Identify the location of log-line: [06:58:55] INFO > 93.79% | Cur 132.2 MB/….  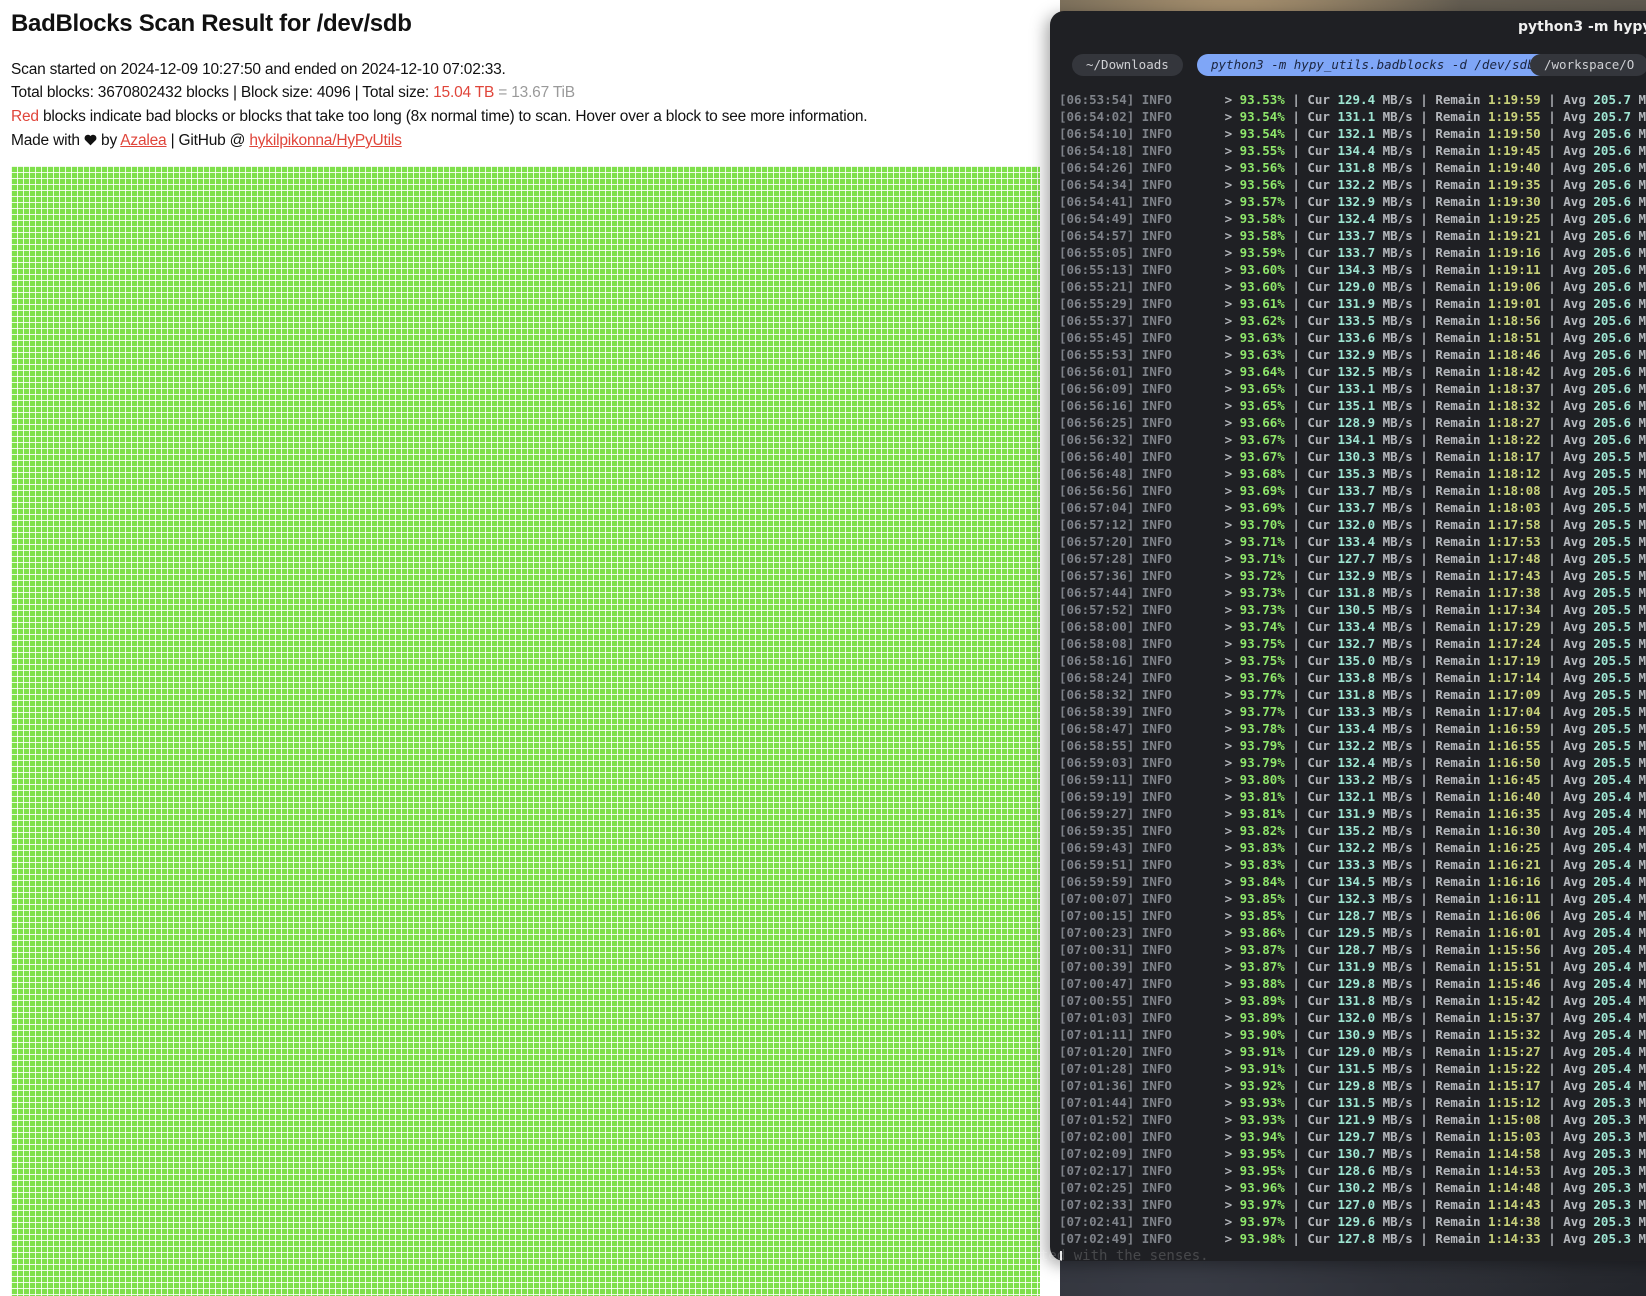
(1352, 745).